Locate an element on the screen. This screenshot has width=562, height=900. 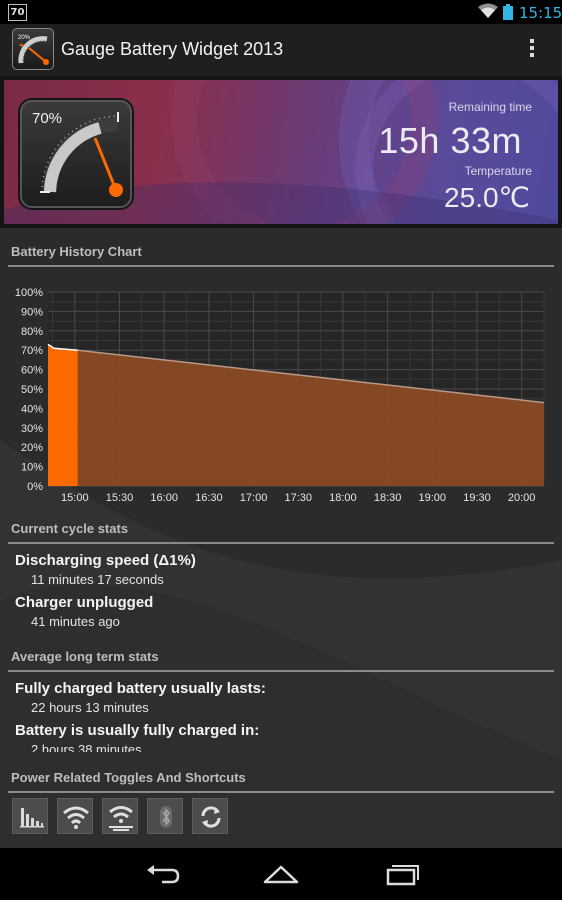
chart-x-tick-label: 18:30 is located at coordinates (388, 498).